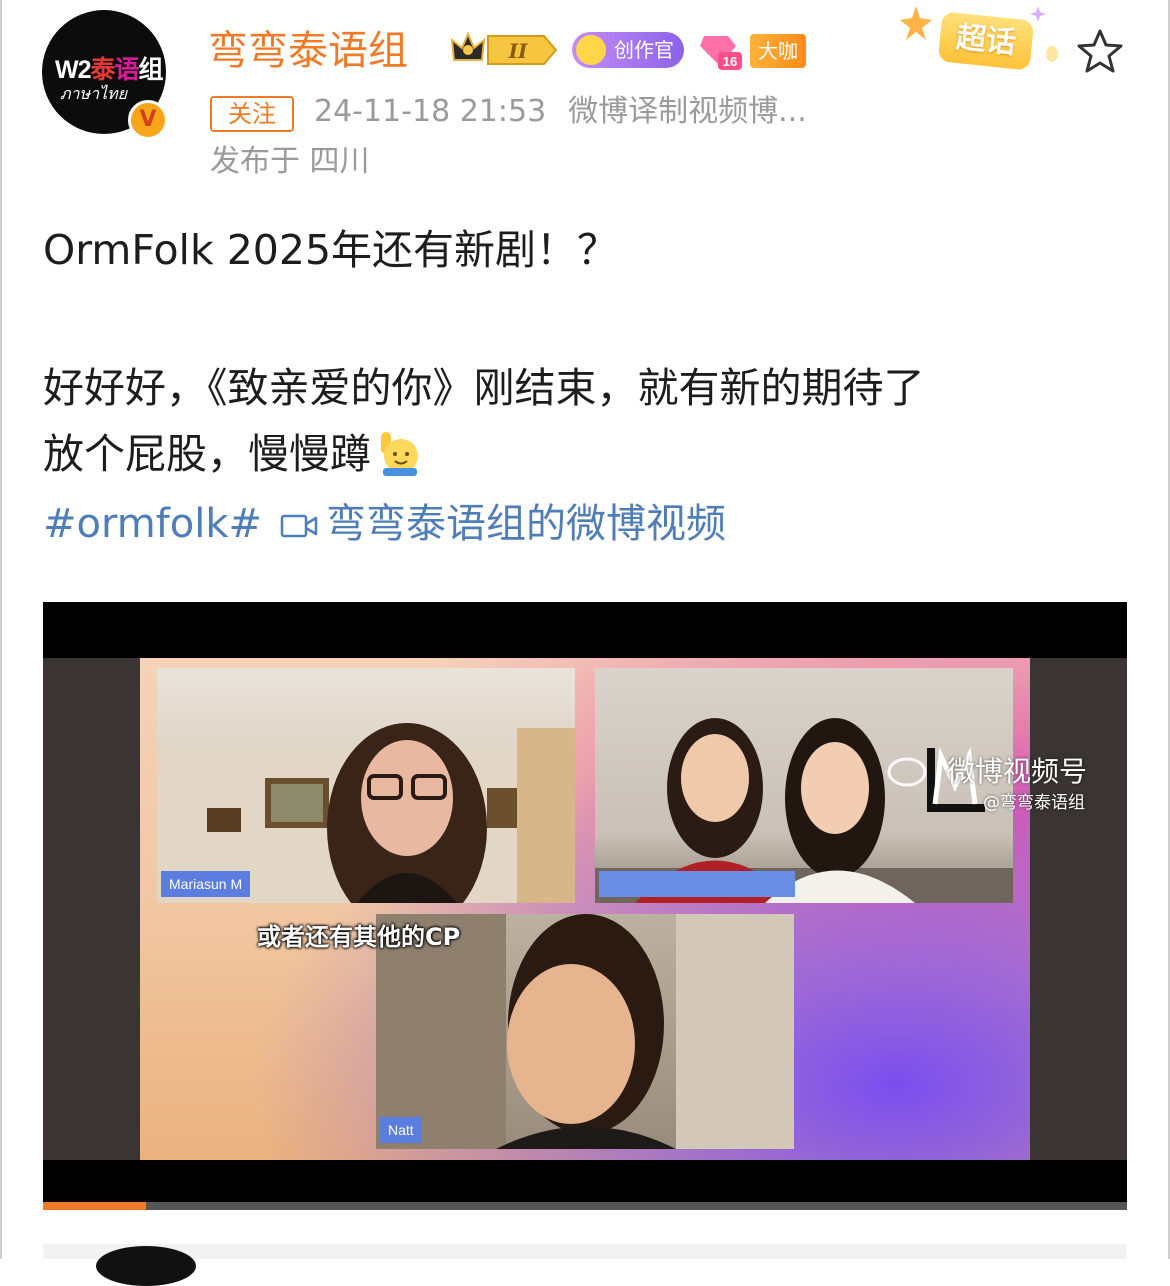 The height and width of the screenshot is (1286, 1170). Describe the element at coordinates (109, 70) in the screenshot. I see `avatar-logo: W2泰语组` at that location.